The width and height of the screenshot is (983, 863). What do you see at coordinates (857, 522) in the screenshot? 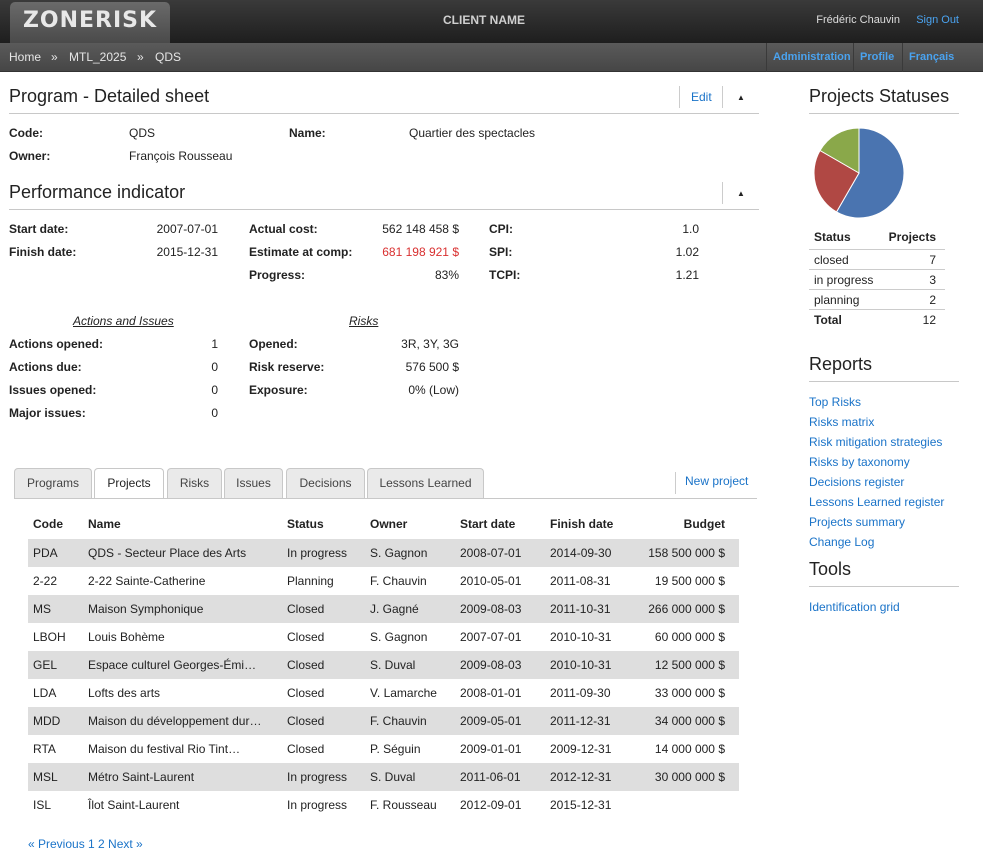
I see `report-link-projects-summary: Projects summary` at bounding box center [857, 522].